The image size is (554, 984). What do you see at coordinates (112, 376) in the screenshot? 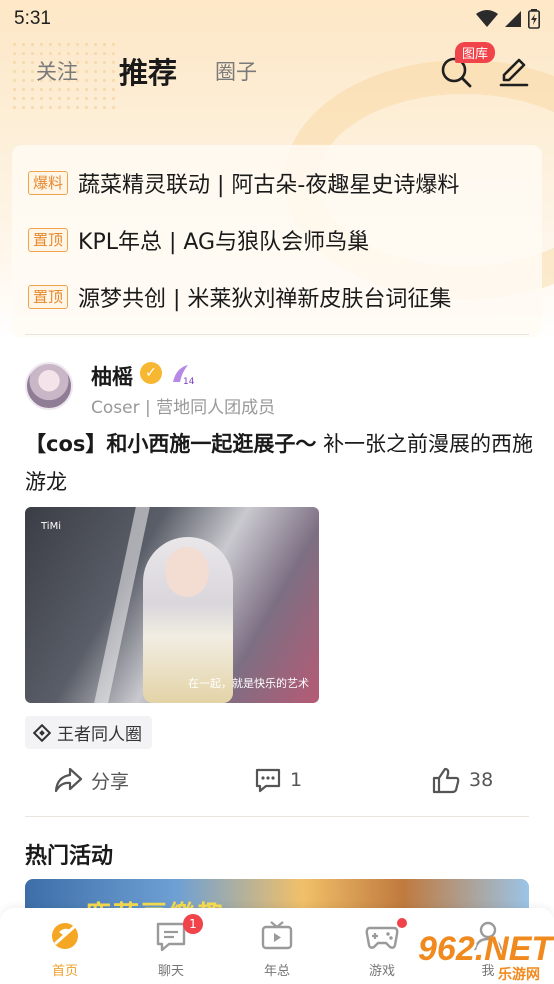
I see `post-username: 柚榣` at bounding box center [112, 376].